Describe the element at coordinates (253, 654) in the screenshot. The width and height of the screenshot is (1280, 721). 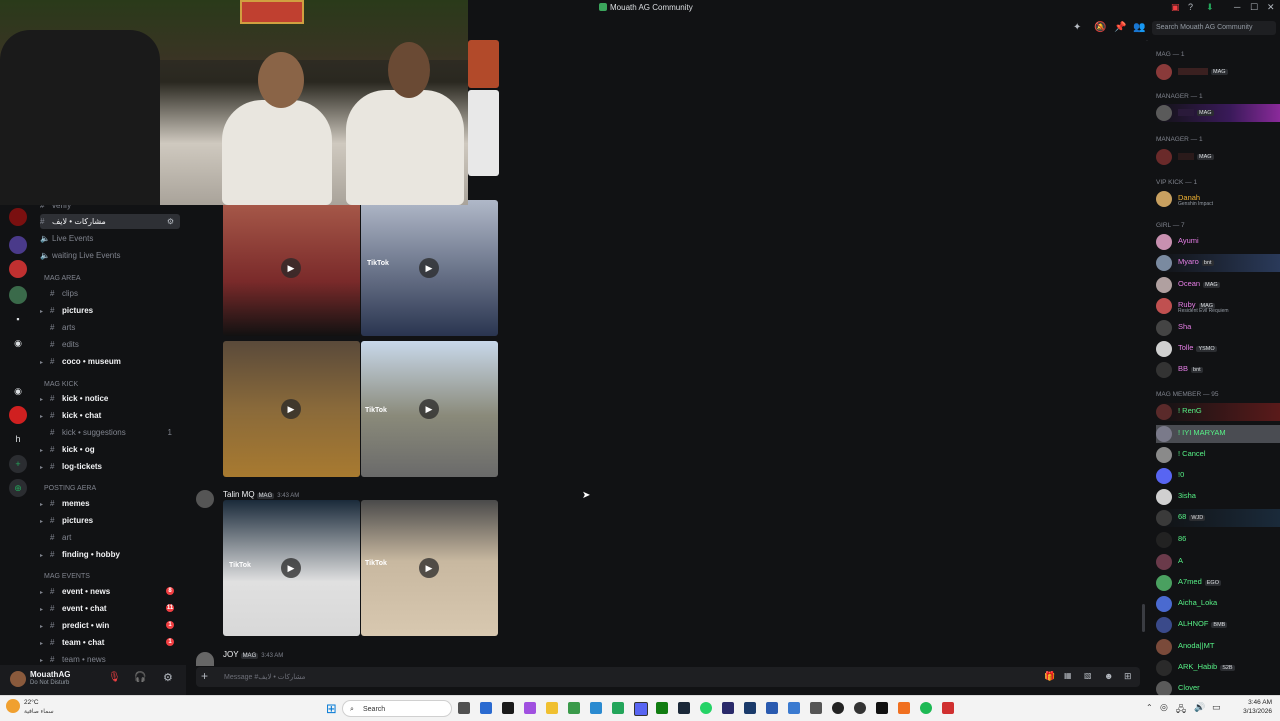
I see `message-author: JOY MAG 3:43 AM` at that location.